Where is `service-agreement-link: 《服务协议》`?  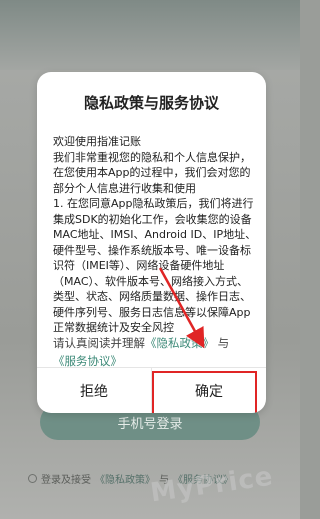
service-agreement-link: 《服务协议》 is located at coordinates (87, 361).